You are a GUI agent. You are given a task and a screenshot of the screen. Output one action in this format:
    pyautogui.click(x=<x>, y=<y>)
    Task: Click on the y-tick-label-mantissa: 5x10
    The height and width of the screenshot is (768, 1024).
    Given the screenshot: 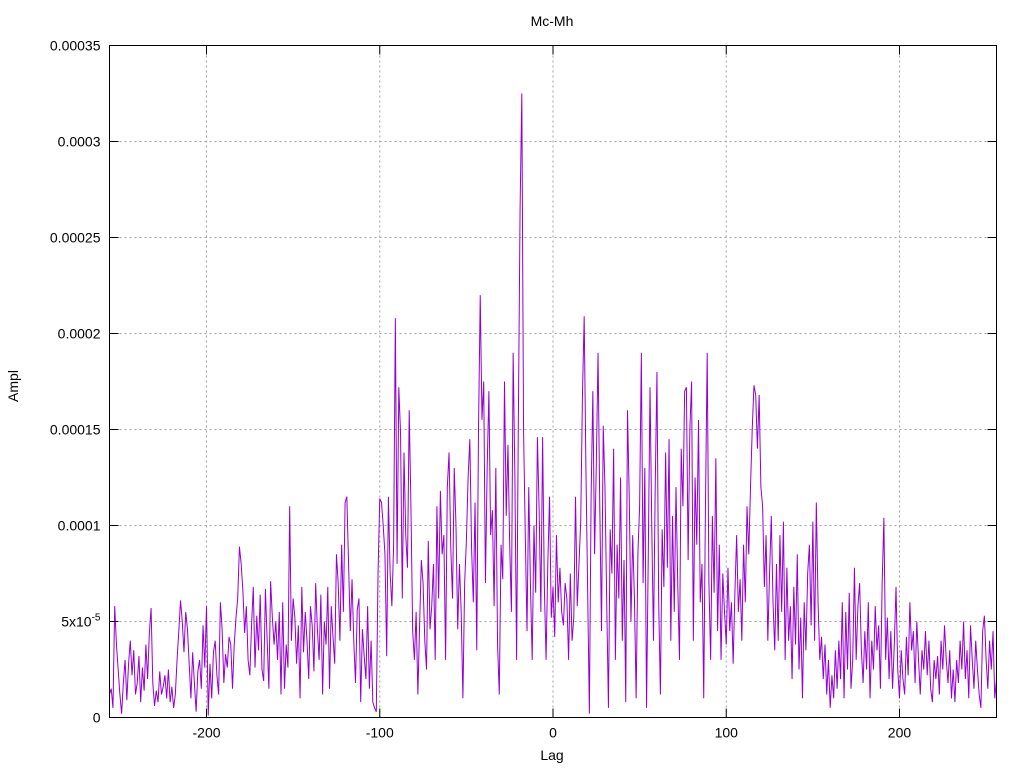 What is the action you would take?
    pyautogui.click(x=76, y=622)
    